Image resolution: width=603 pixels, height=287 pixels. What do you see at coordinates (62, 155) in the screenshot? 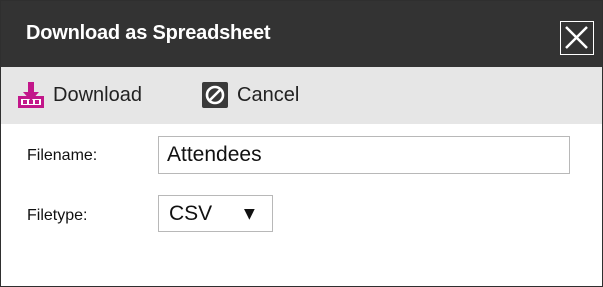
I see `filename-label: Filename:` at bounding box center [62, 155].